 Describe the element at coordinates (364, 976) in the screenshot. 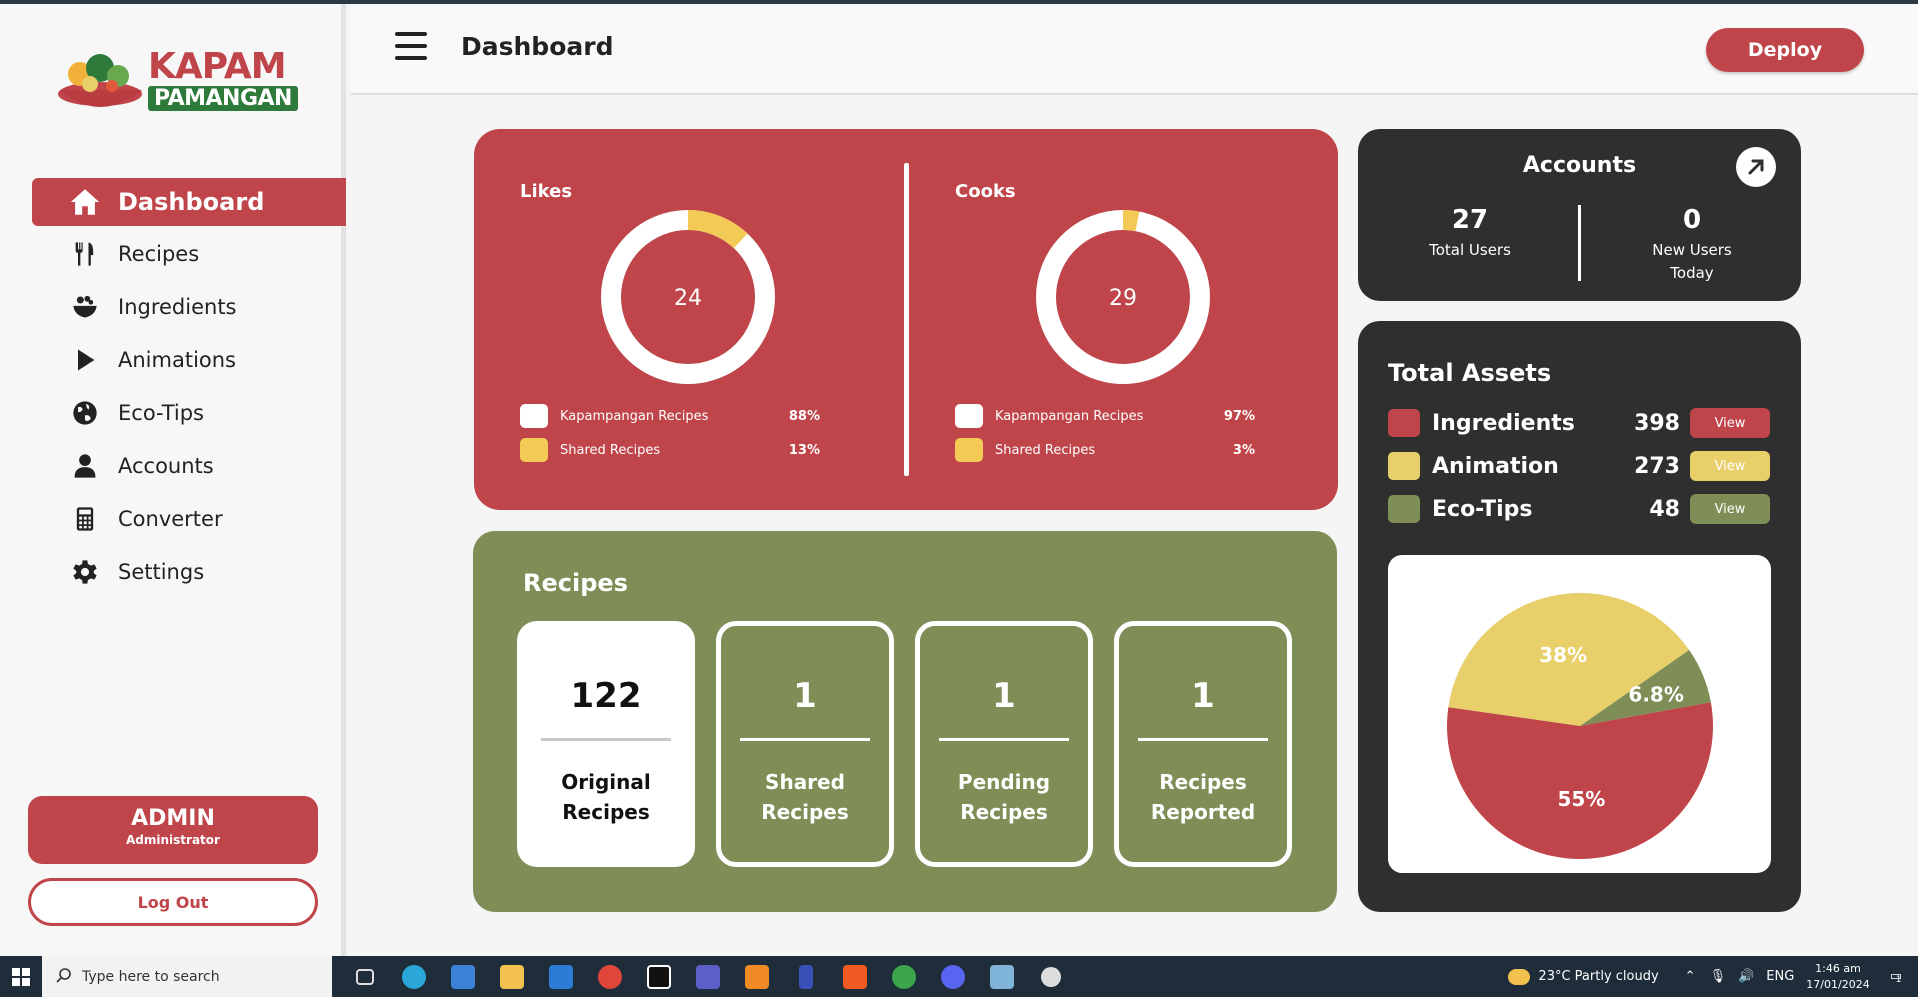

I see `task-view-icon` at that location.